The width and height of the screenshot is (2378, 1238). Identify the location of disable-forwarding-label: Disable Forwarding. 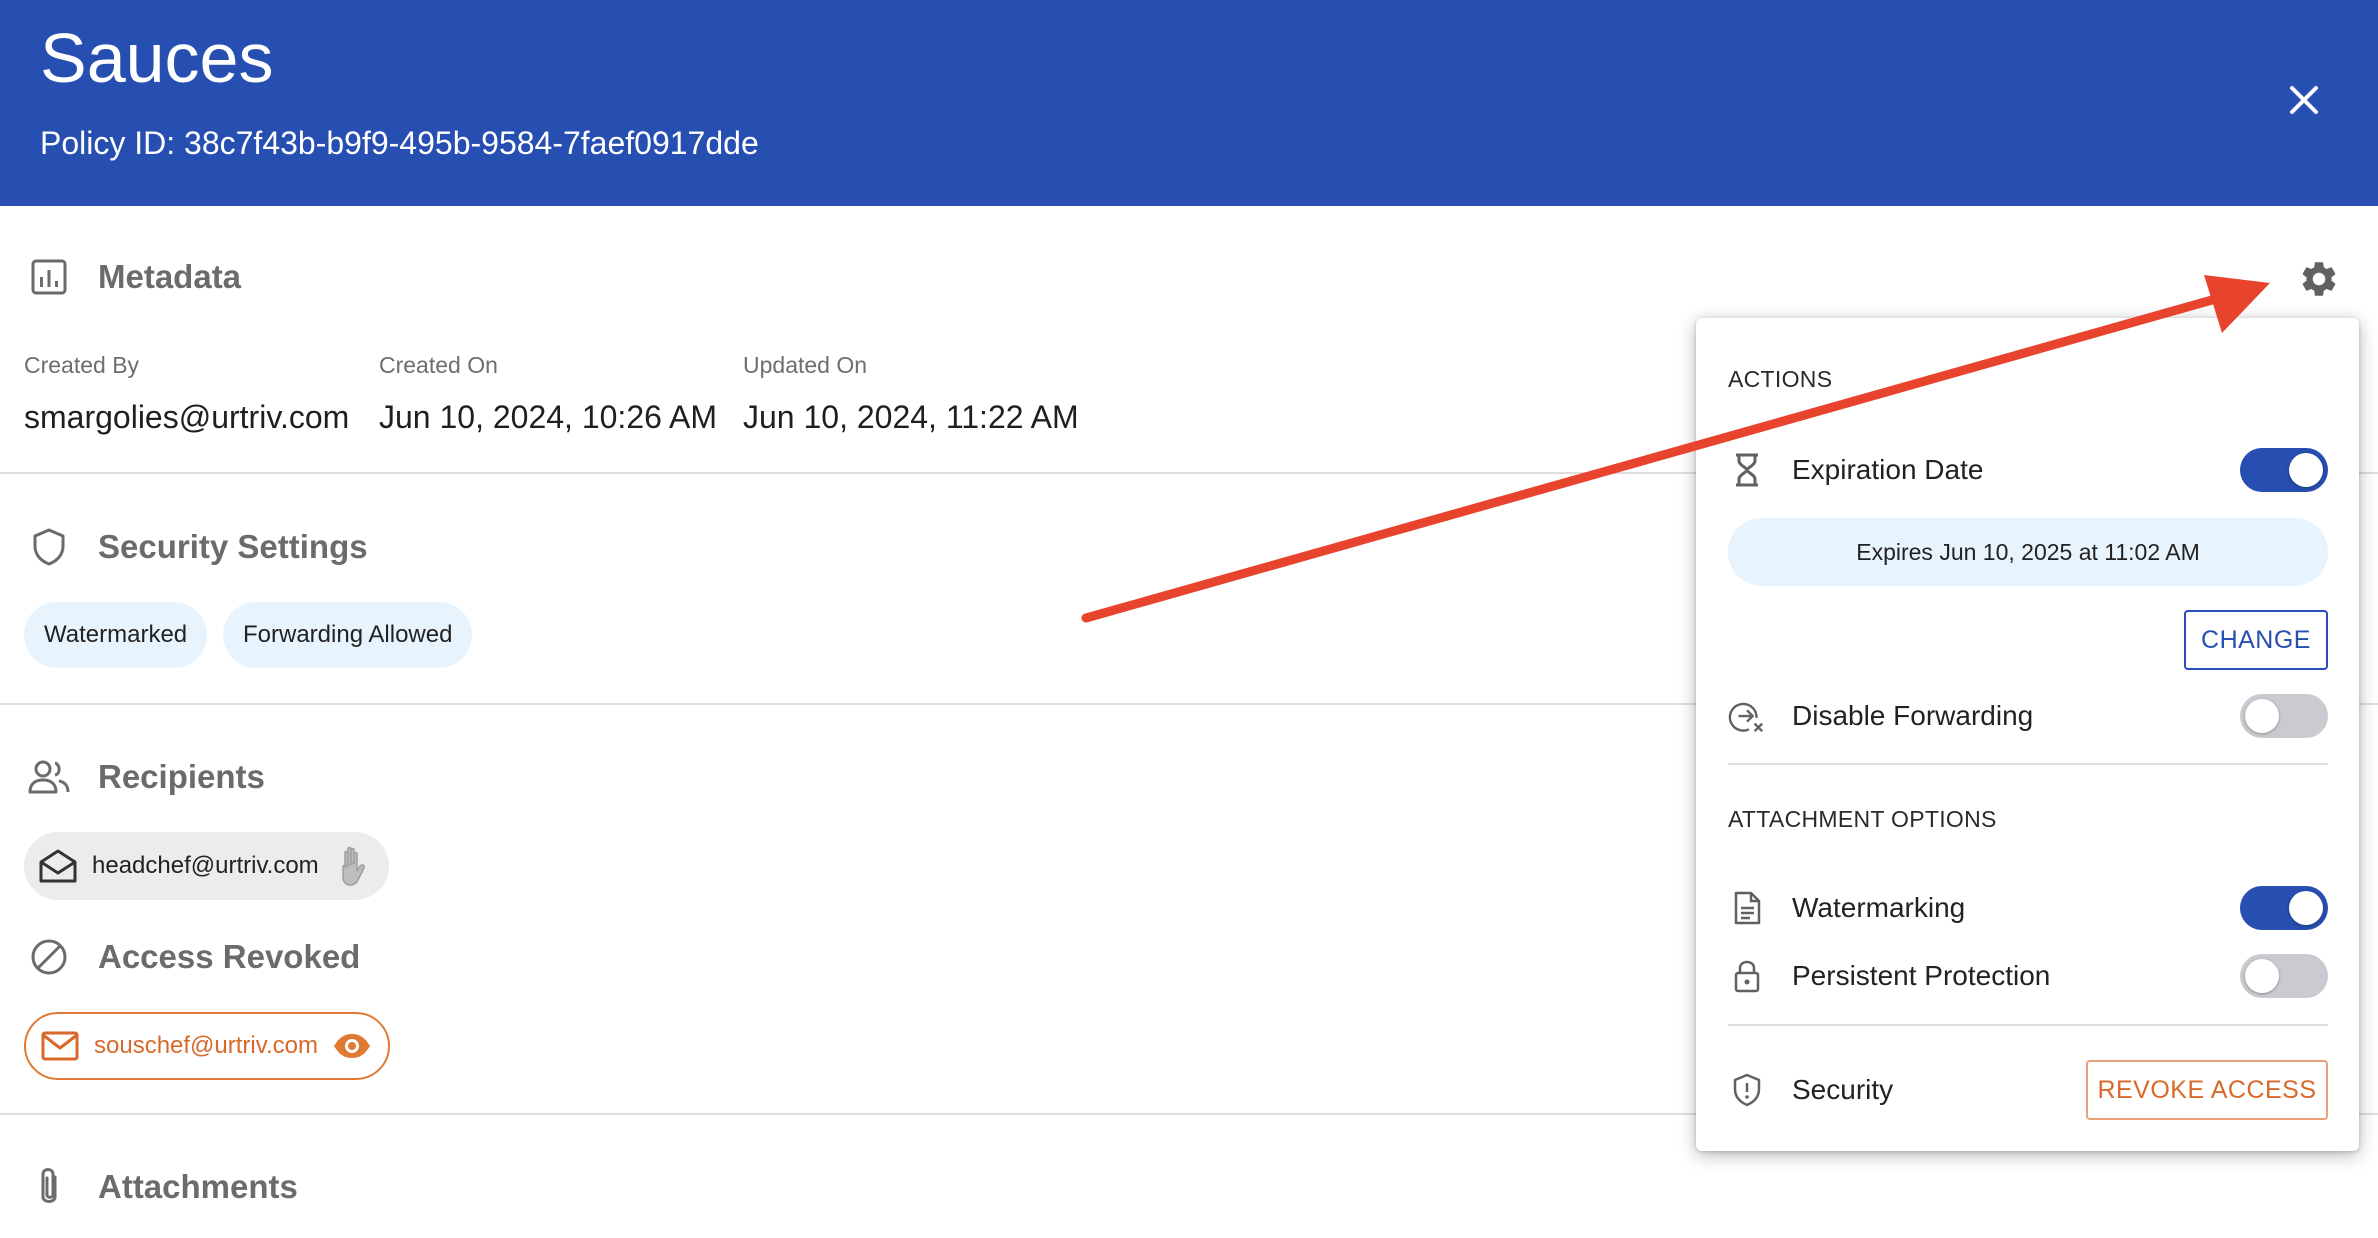
(1913, 715).